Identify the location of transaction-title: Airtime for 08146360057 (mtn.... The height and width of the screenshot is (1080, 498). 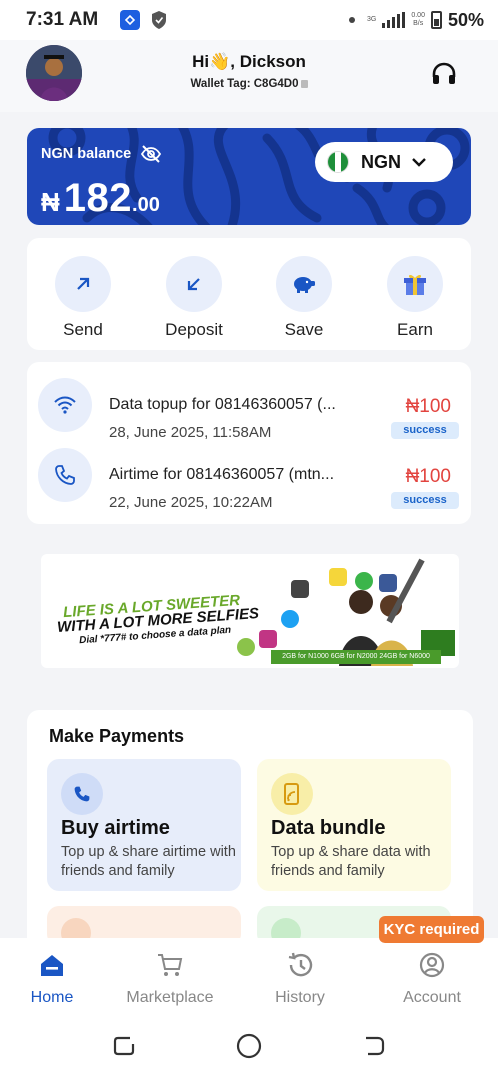
(222, 474).